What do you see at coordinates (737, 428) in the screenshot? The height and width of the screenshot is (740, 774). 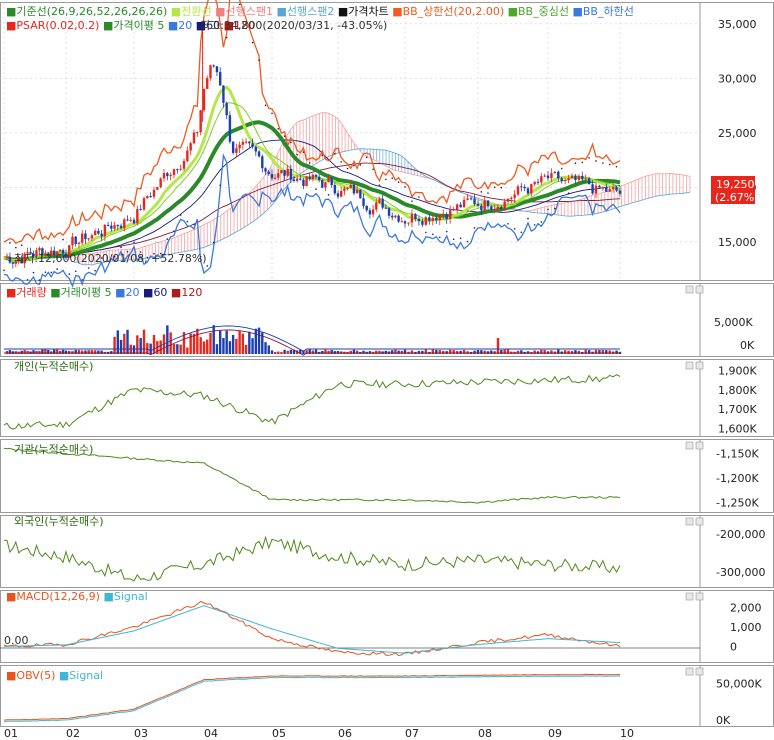 I see `y-tick-label: 1,600K` at bounding box center [737, 428].